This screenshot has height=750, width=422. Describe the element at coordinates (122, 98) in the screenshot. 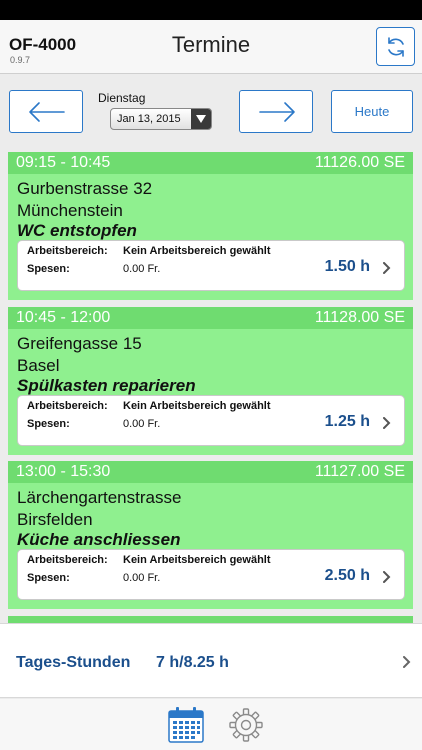

I see `weekday-label: Dienstag` at that location.